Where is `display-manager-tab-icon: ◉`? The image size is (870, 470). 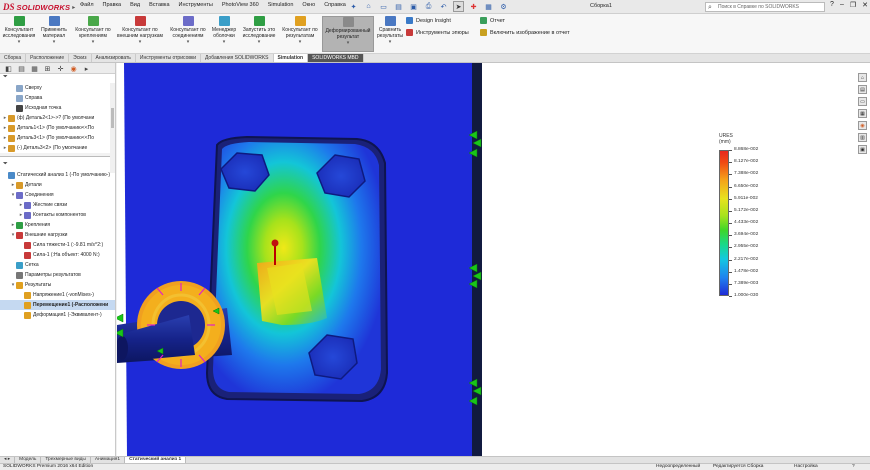 display-manager-tab-icon: ◉ is located at coordinates (73, 68).